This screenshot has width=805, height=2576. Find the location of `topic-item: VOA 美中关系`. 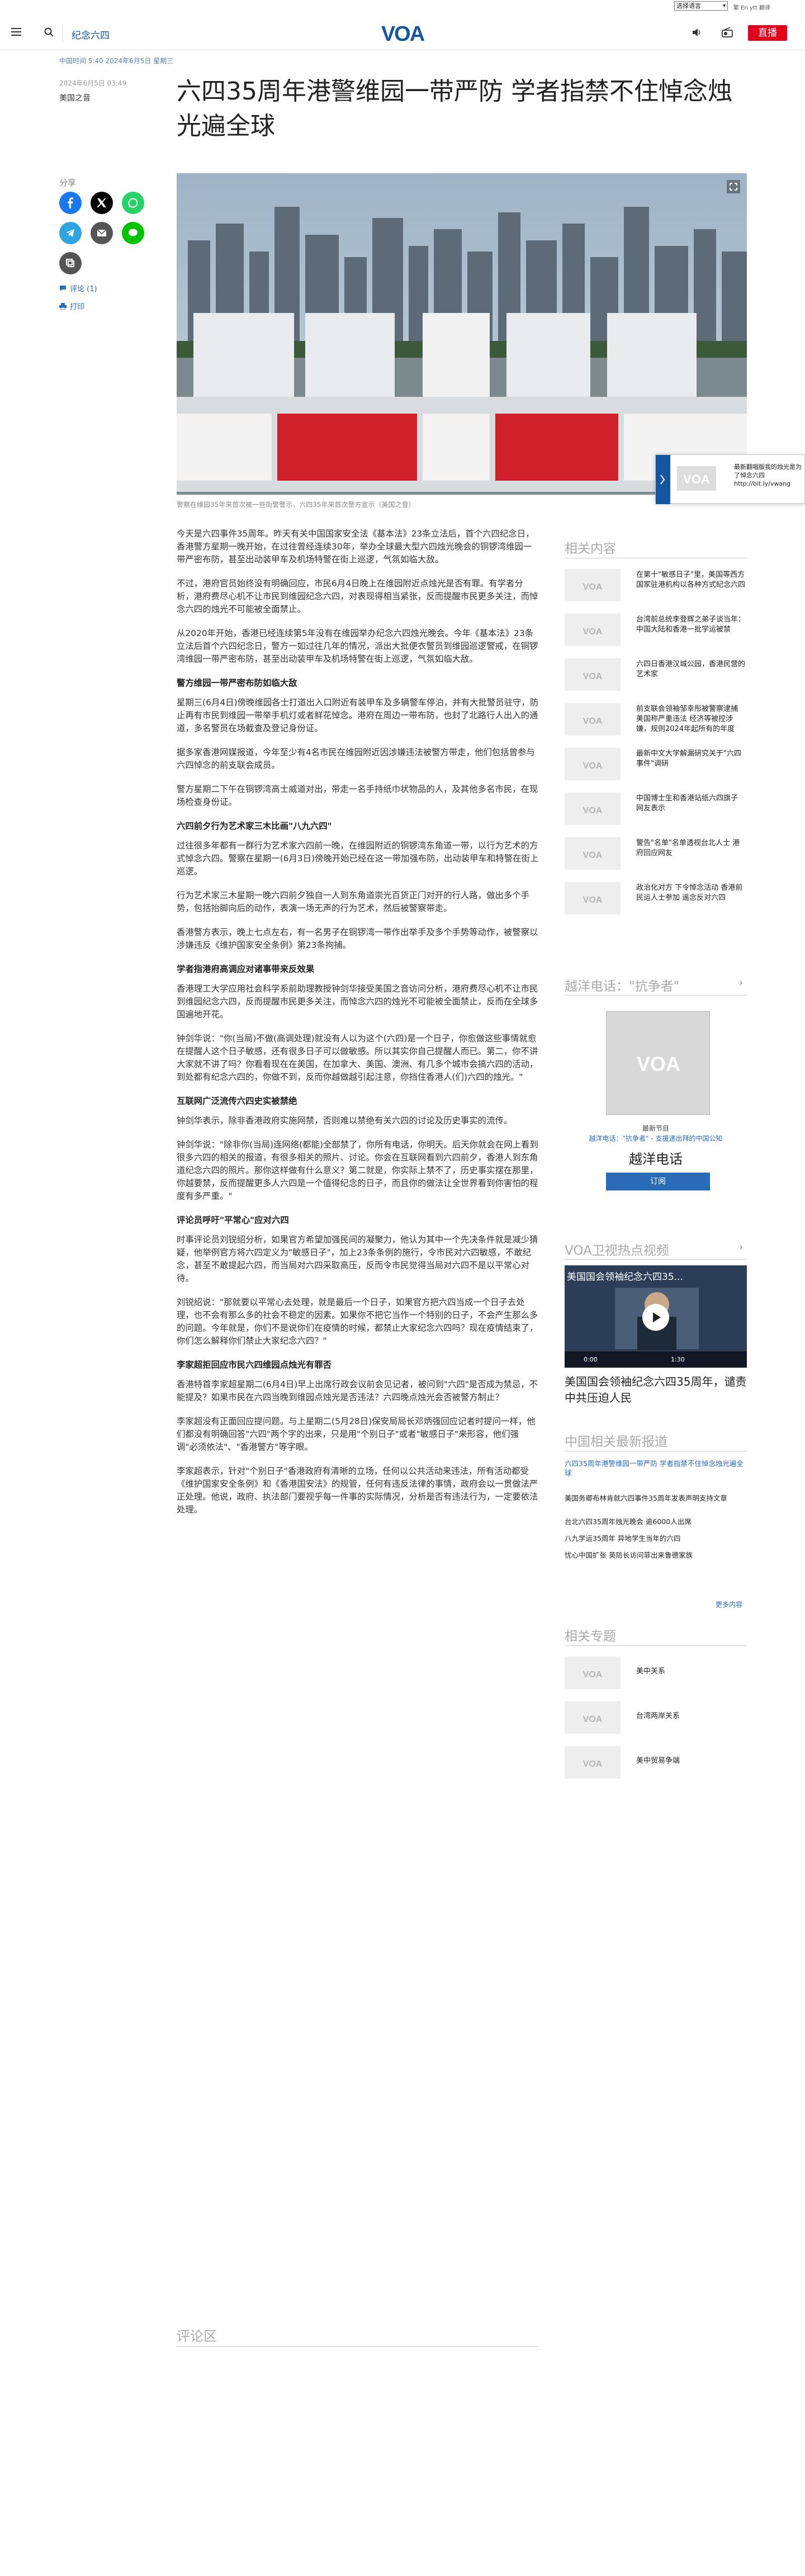

topic-item: VOA 美中关系 is located at coordinates (656, 1674).